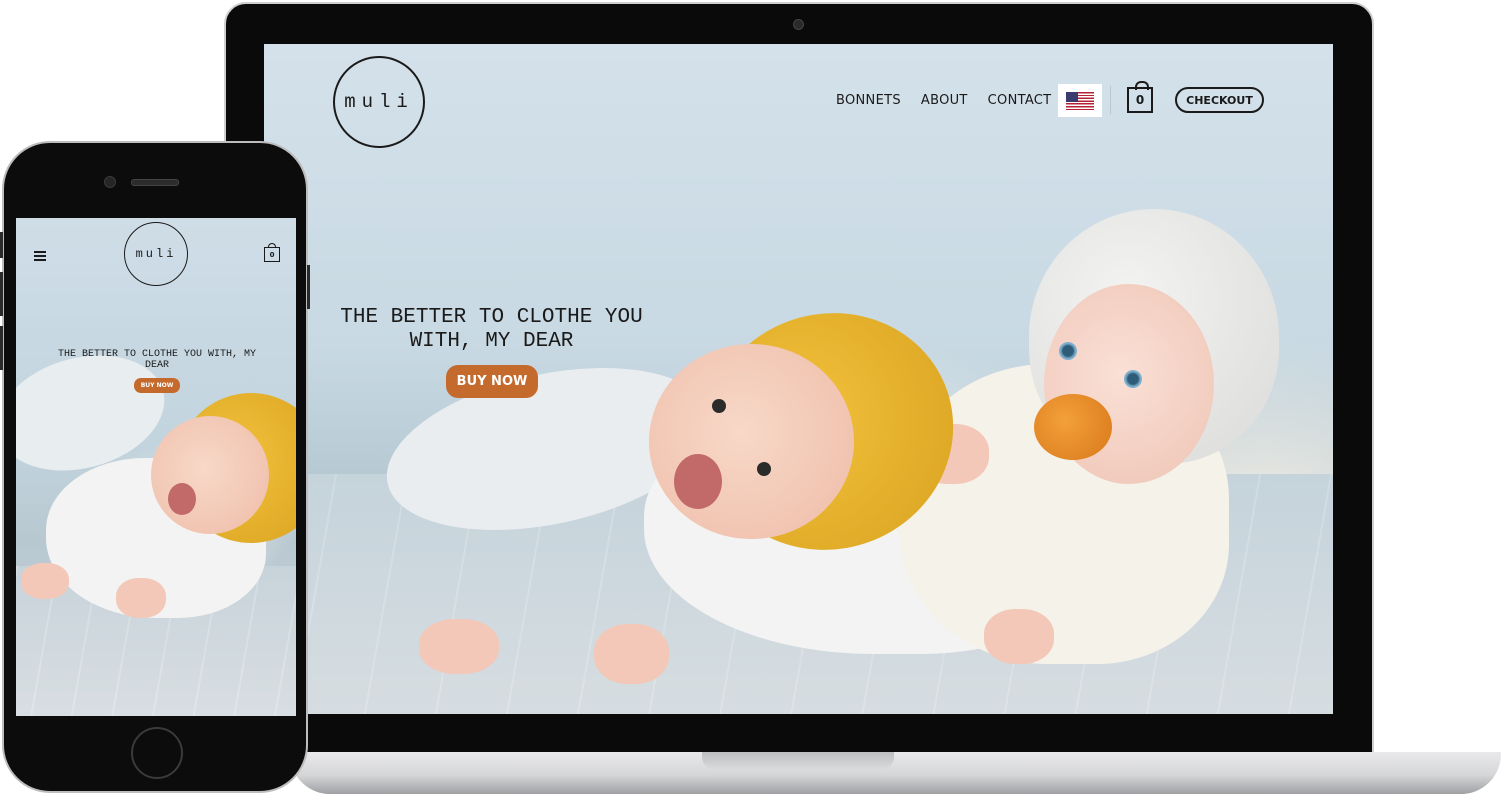 The width and height of the screenshot is (1501, 794). Describe the element at coordinates (155, 182) in the screenshot. I see `phone-speaker` at that location.